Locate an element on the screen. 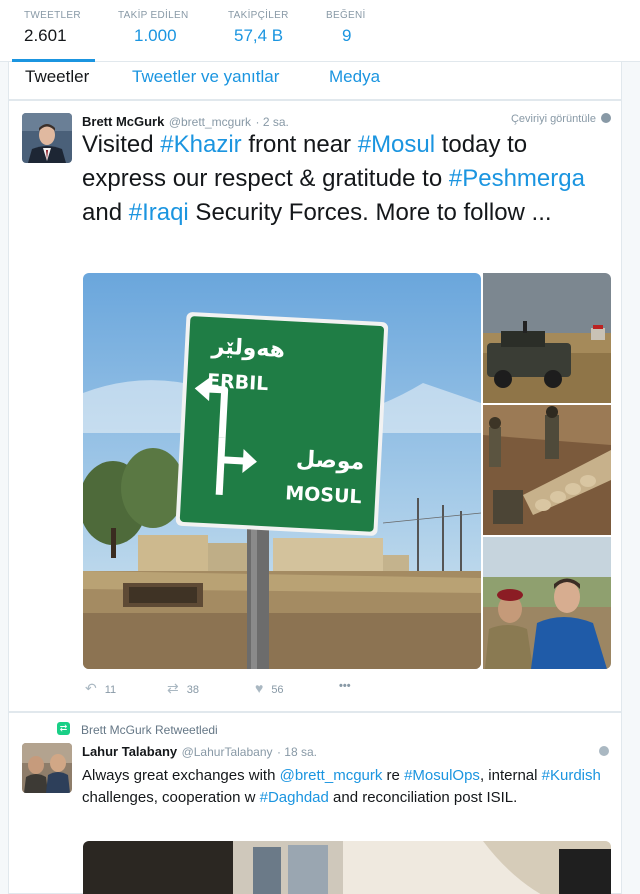 The width and height of the screenshot is (640, 894). reply-button: ↶ 11 is located at coordinates (100, 688).